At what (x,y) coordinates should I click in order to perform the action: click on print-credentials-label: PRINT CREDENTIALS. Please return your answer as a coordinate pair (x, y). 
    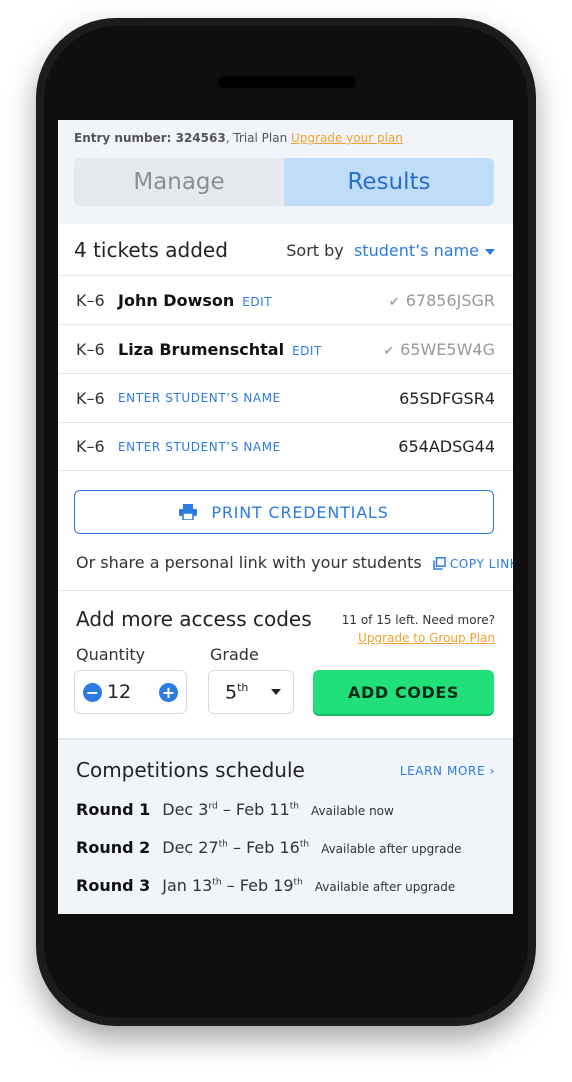
    Looking at the image, I should click on (300, 512).